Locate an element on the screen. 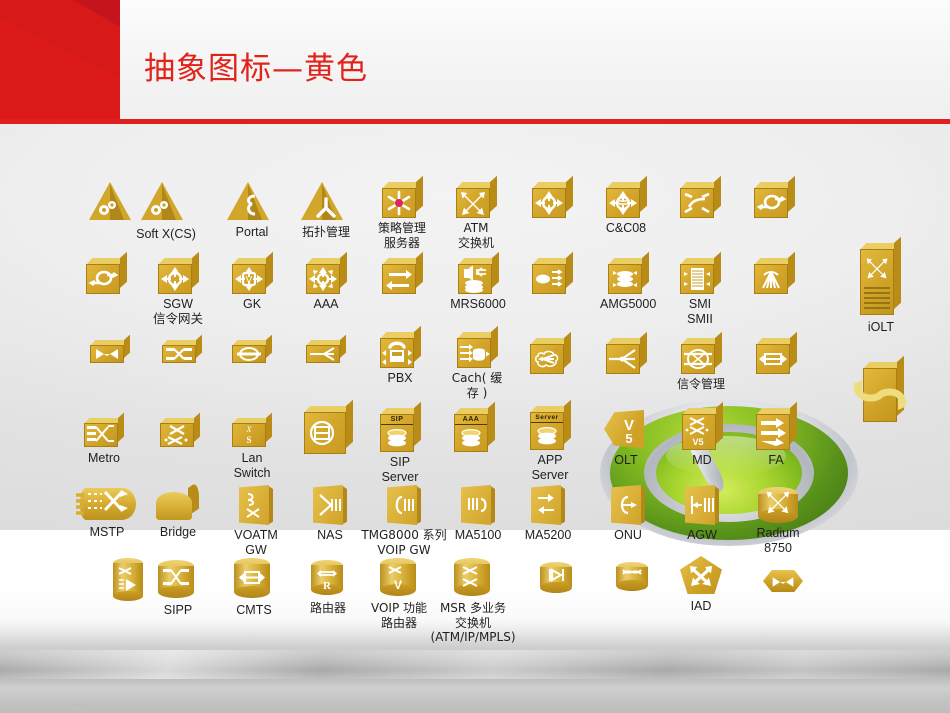 The height and width of the screenshot is (713, 950). xx-icon is located at coordinates (470, 576).